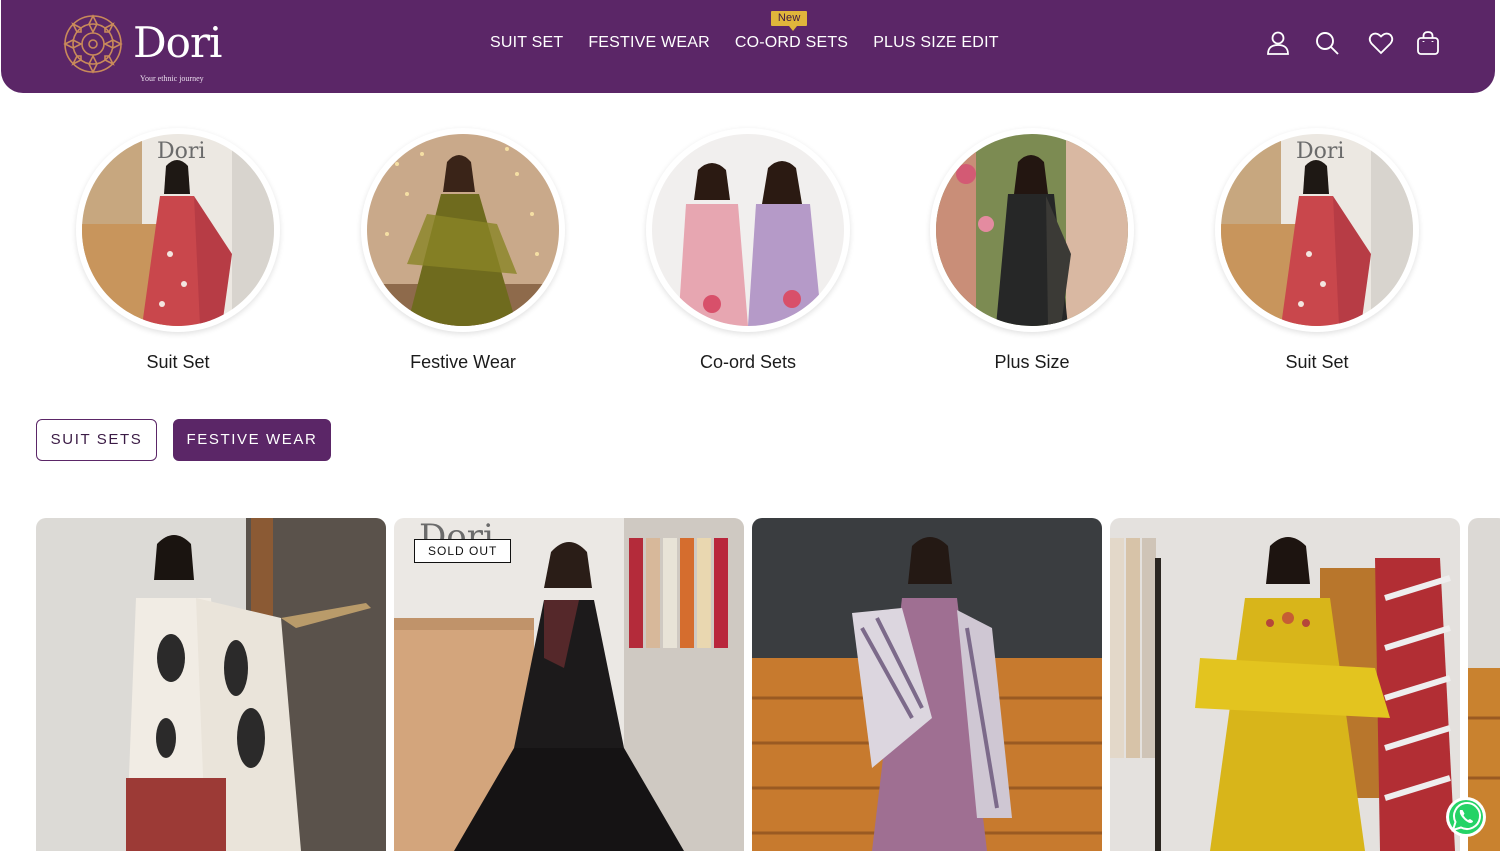 The image size is (1500, 851). Describe the element at coordinates (1278, 43) in the screenshot. I see `account-icon` at that location.